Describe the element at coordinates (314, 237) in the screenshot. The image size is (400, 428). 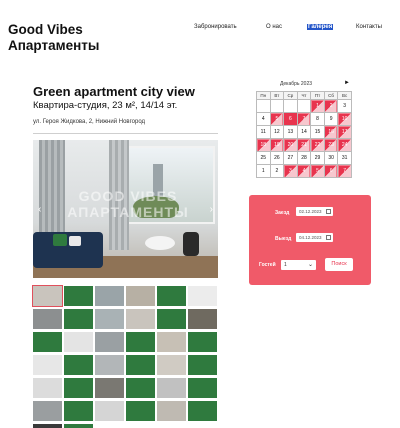
I see `checkout-field: 04.12.2023` at that location.